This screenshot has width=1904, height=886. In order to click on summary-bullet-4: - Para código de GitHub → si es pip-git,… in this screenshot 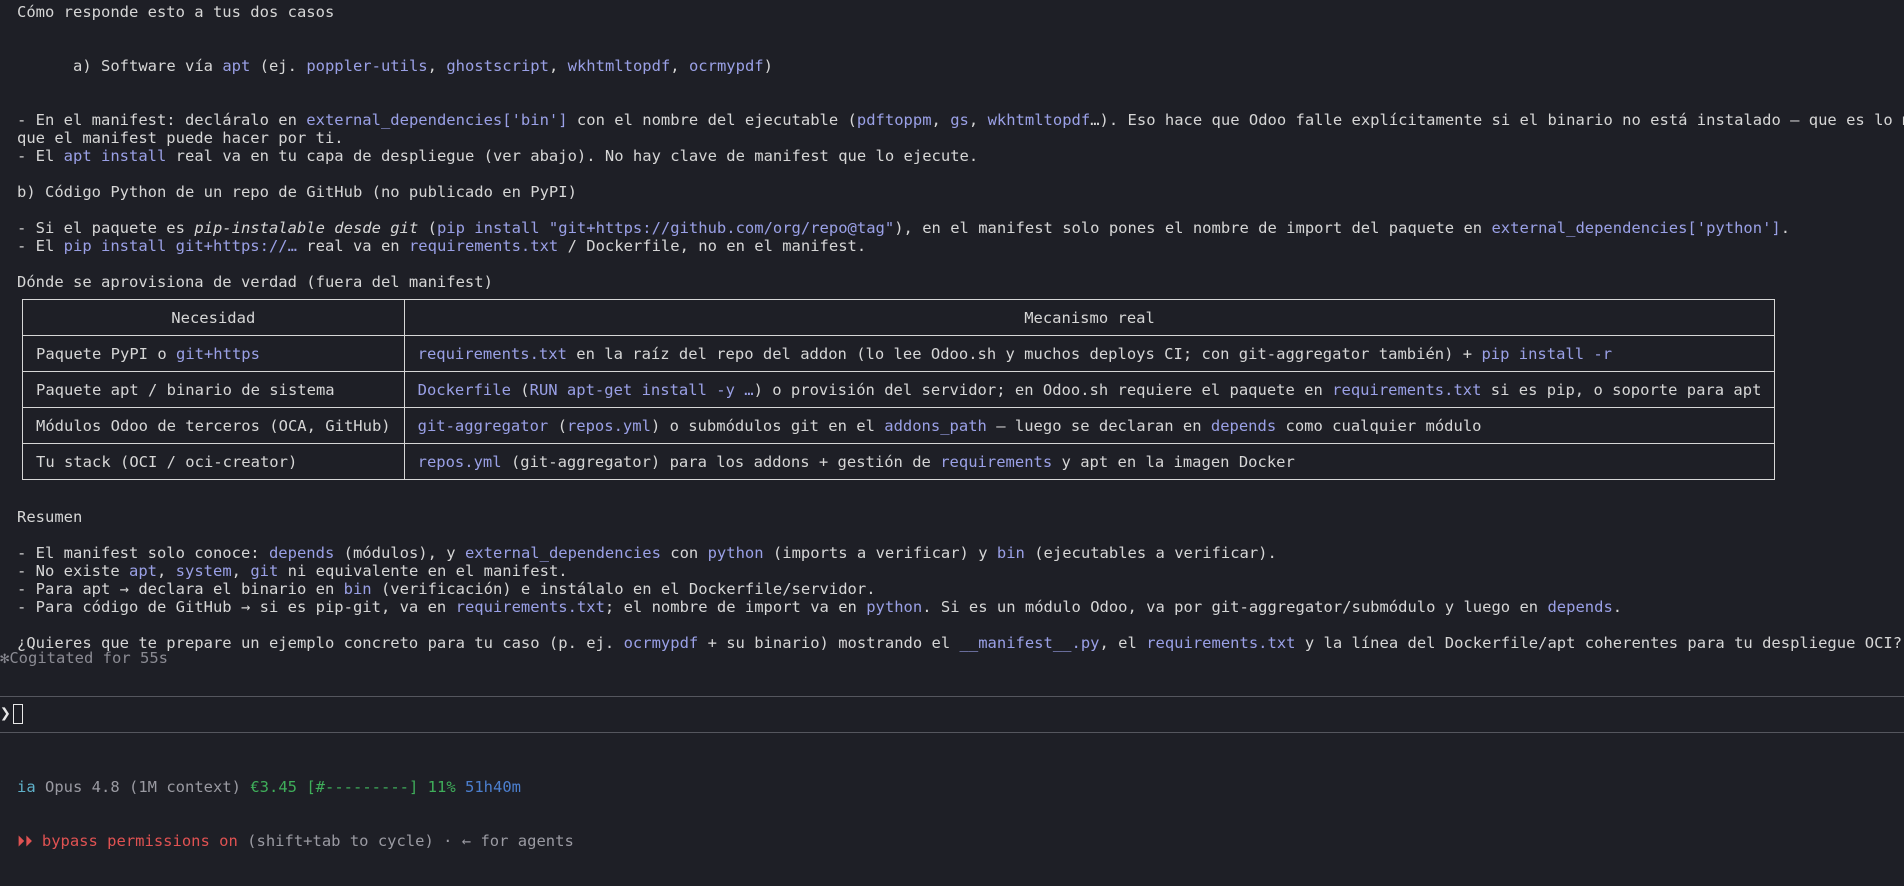, I will do `click(820, 607)`.